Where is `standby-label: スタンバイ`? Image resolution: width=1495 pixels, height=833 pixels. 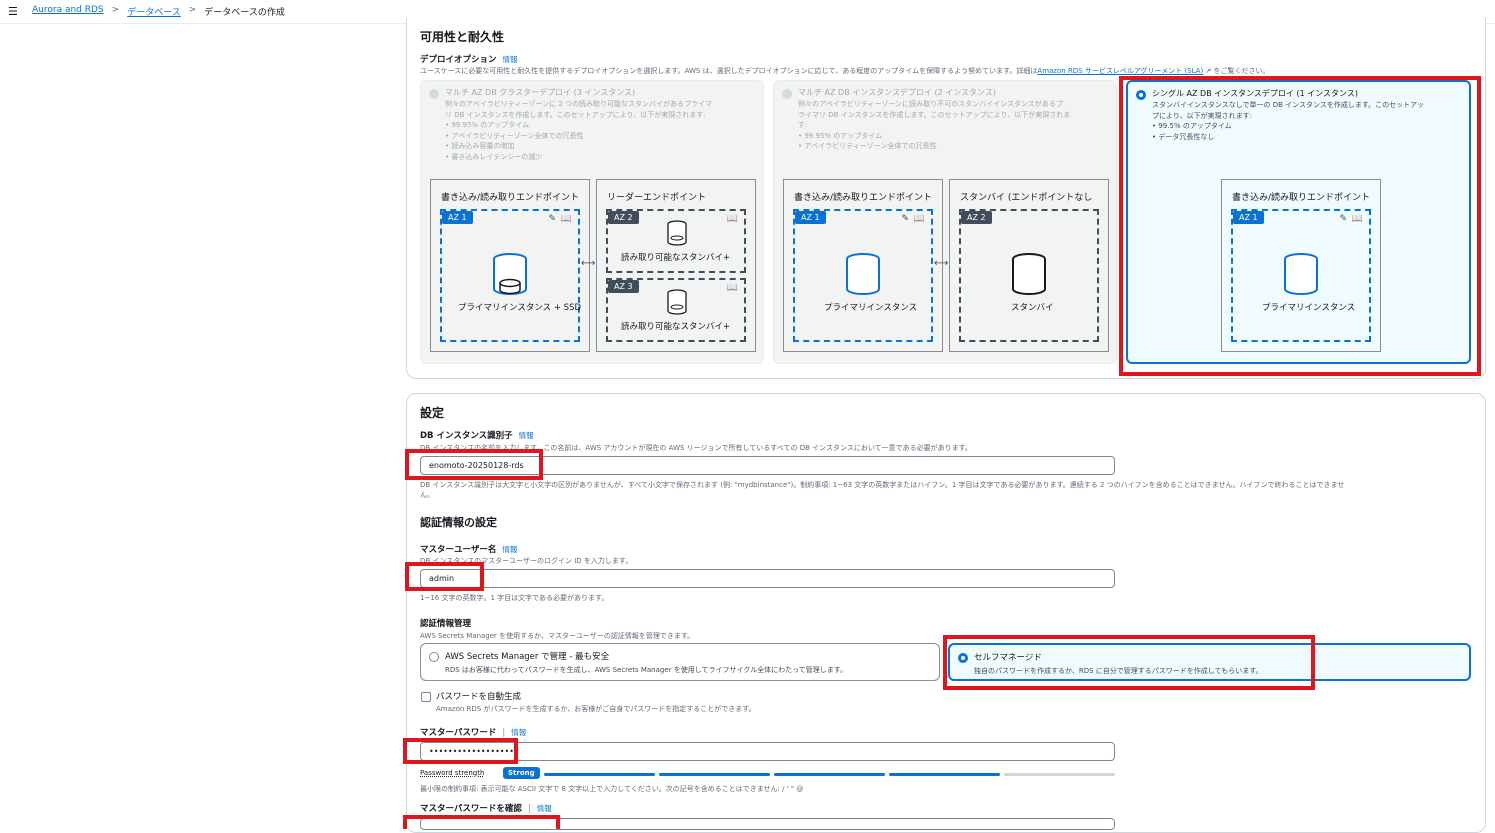 standby-label: スタンバイ is located at coordinates (1032, 308).